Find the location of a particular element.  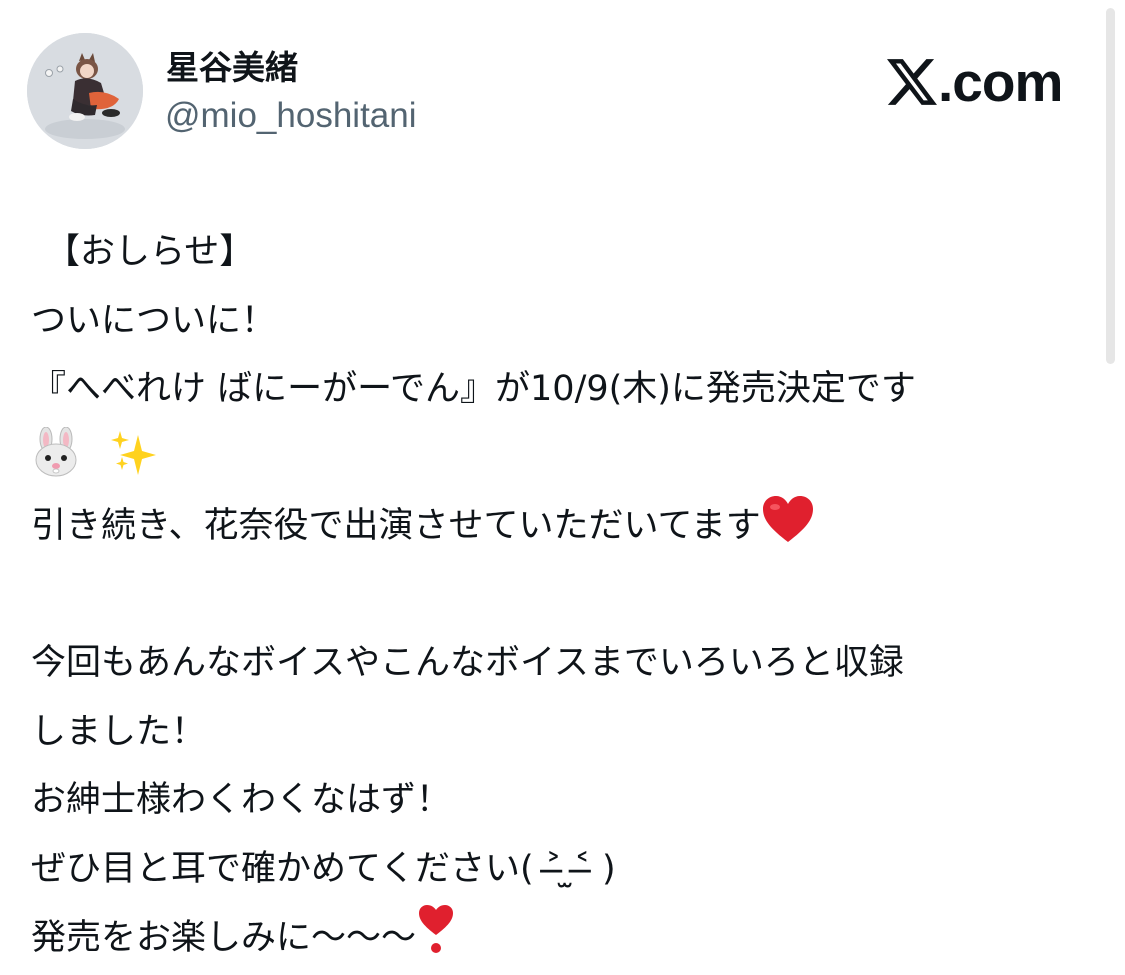

tweet-line: 『へべれけ ばにーがーでん』が10/9(木)に発売決定です is located at coordinates (473, 389).